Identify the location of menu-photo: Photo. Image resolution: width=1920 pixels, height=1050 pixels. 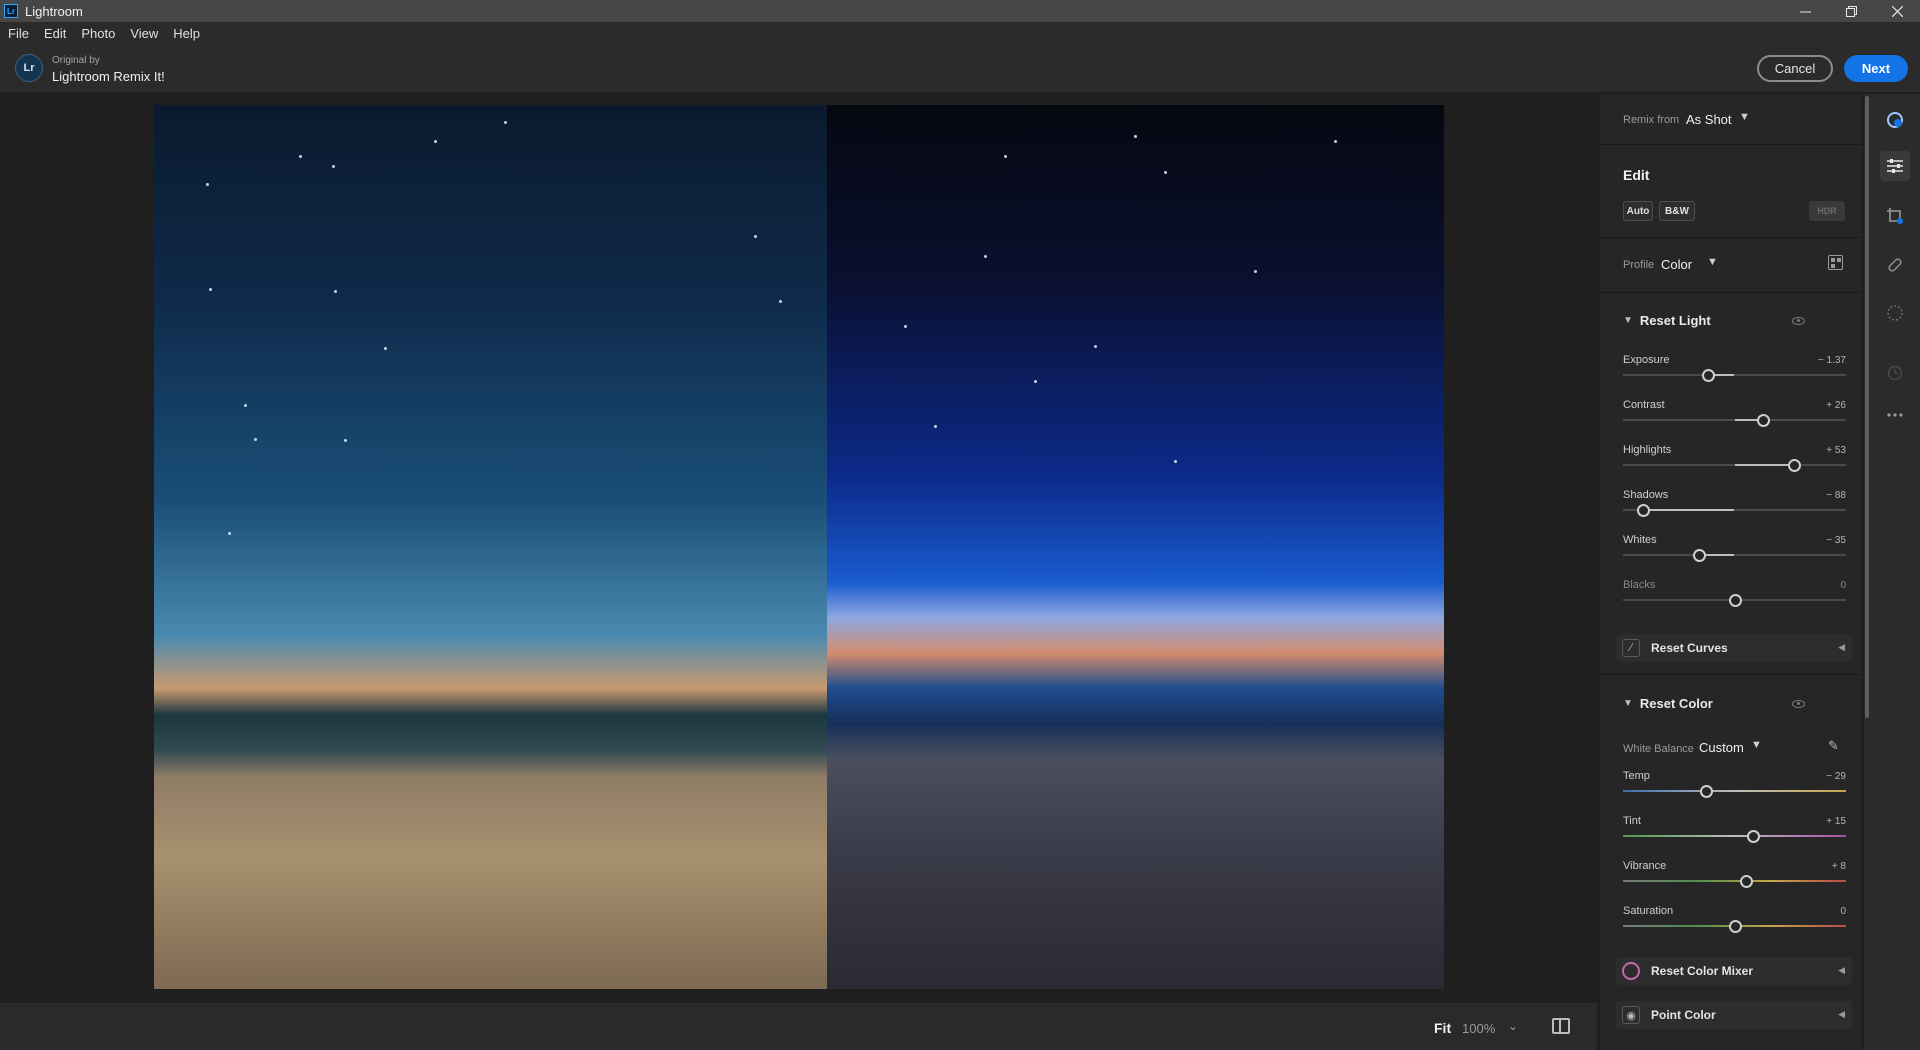
(98, 33).